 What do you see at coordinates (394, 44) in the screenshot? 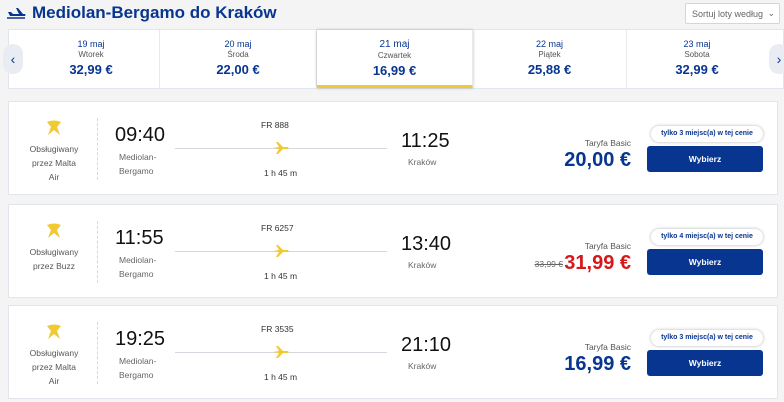
I see `date-label: 21 maj` at bounding box center [394, 44].